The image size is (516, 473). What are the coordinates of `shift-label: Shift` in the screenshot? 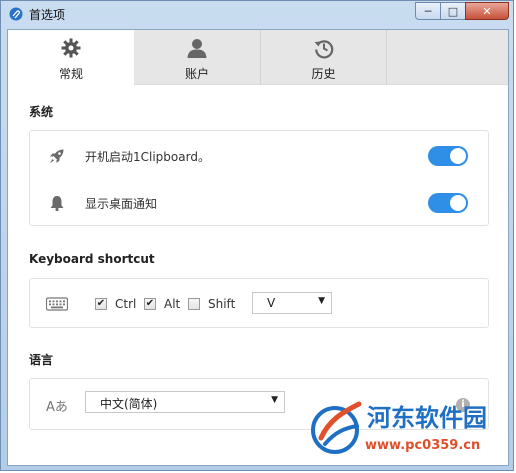 It's located at (222, 304).